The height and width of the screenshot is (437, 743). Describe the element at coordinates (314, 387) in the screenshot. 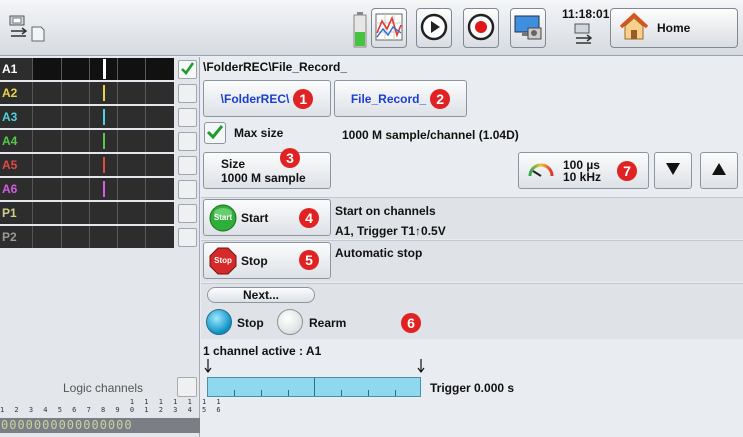

I see `trigger-timeline` at that location.